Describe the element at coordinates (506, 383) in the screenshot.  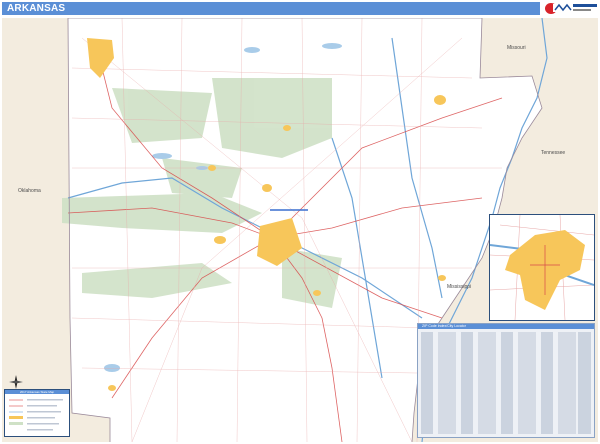
I see `index-columns` at that location.